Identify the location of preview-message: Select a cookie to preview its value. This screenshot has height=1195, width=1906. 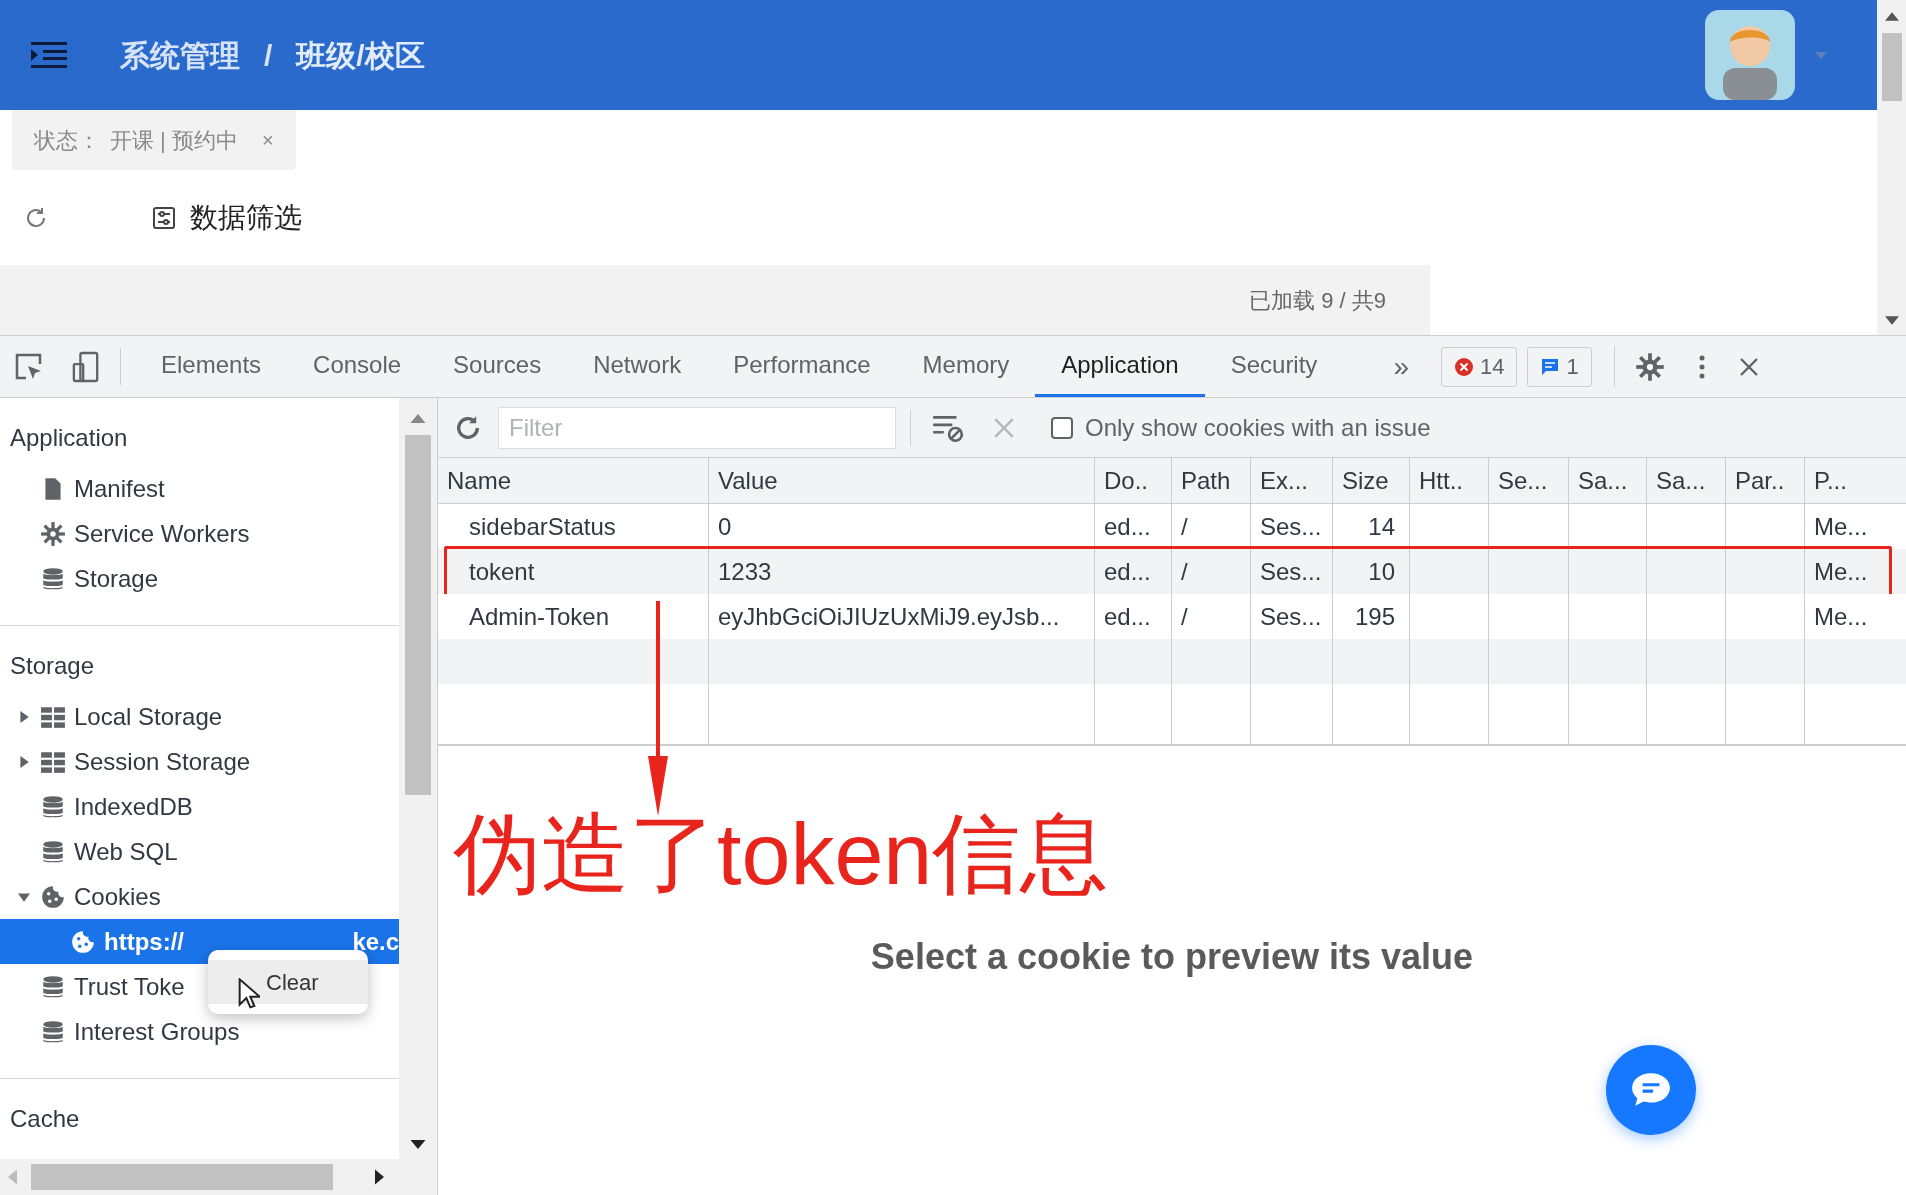
(1172, 956).